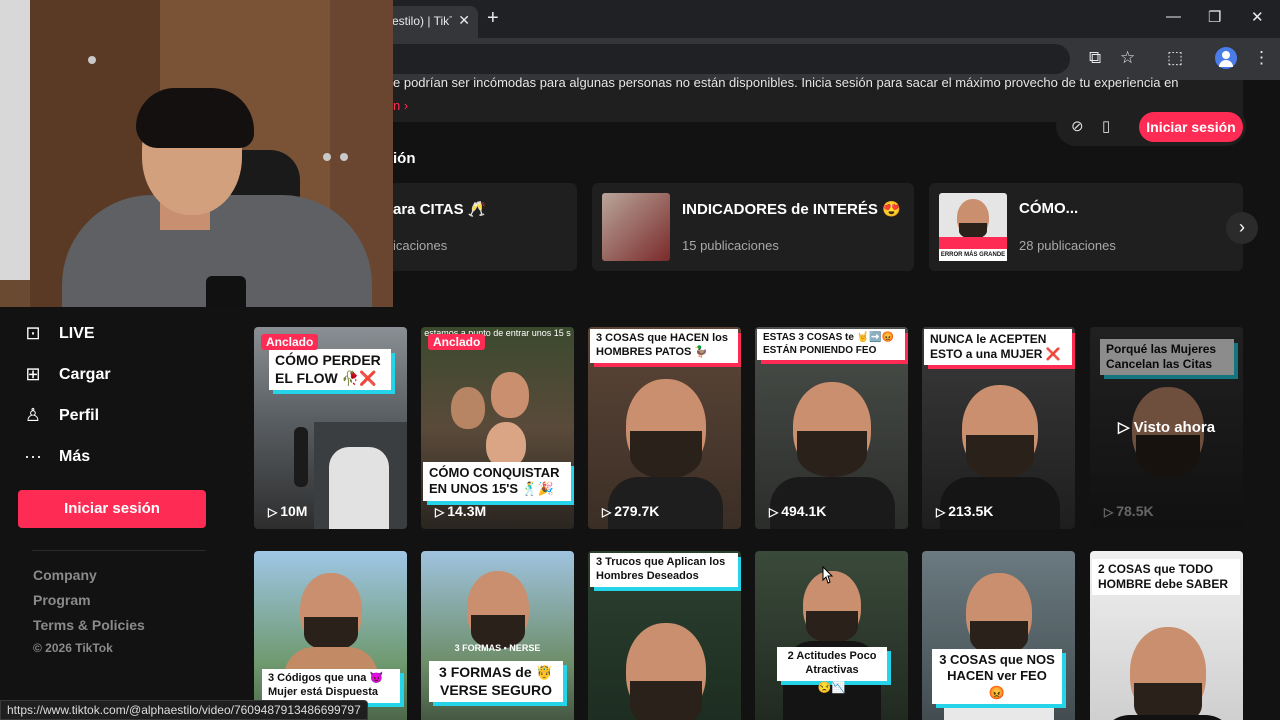 Image resolution: width=1280 pixels, height=720 pixels. Describe the element at coordinates (400, 105) in the screenshot. I see `notice-link: n ›` at that location.